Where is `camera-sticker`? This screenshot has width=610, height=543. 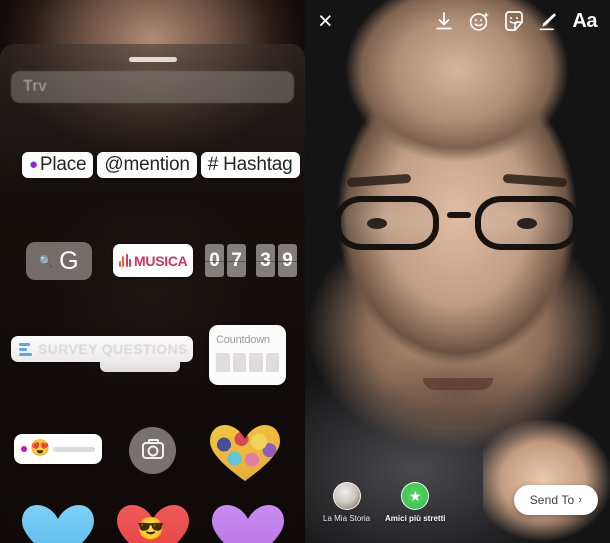
camera-sticker is located at coordinates (152, 450).